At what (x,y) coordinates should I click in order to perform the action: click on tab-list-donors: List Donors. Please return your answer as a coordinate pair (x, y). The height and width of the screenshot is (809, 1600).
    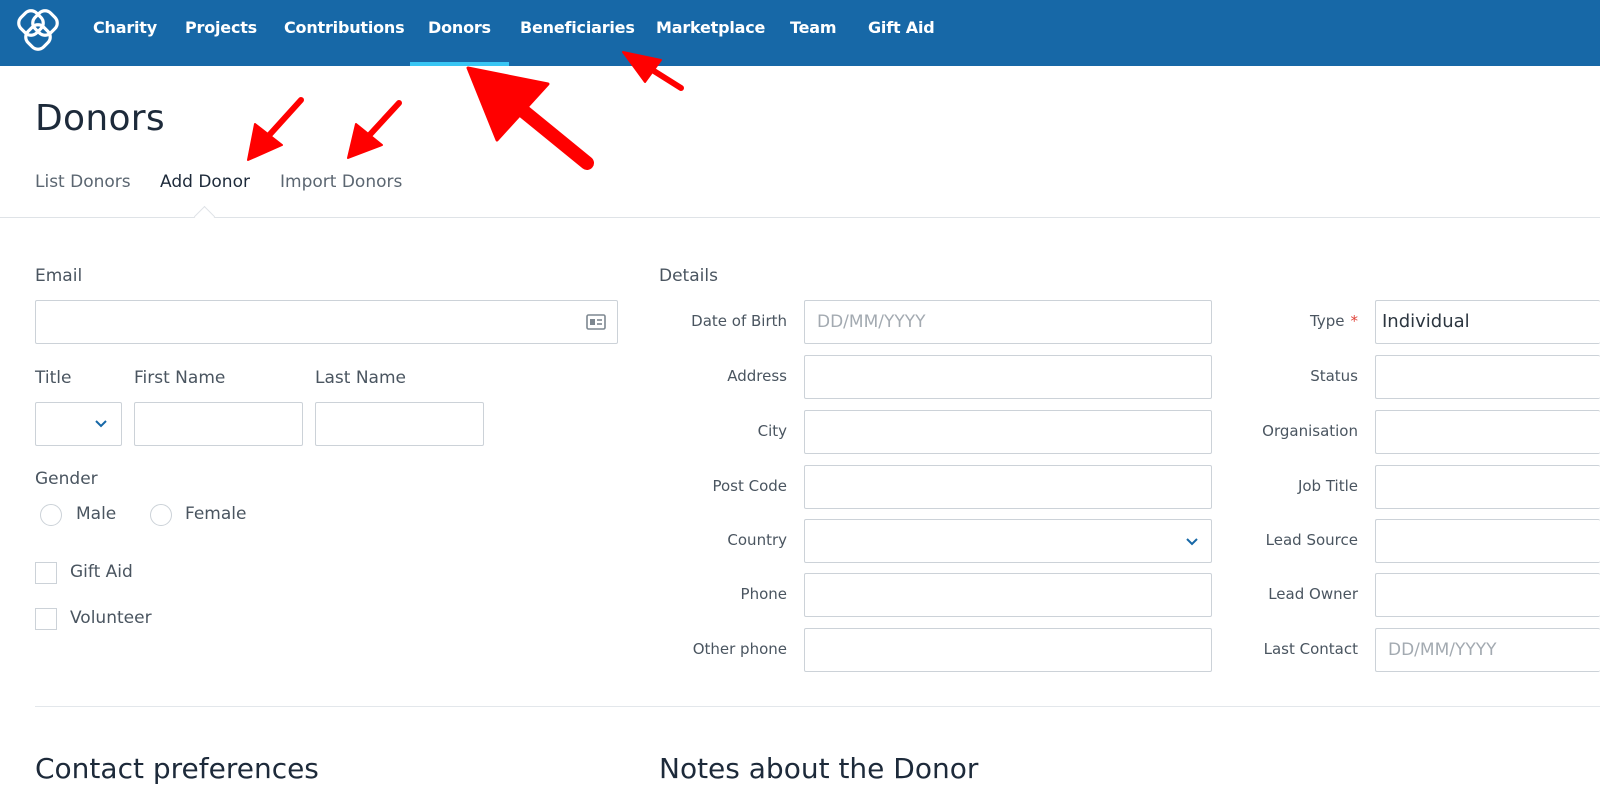
    Looking at the image, I should click on (83, 182).